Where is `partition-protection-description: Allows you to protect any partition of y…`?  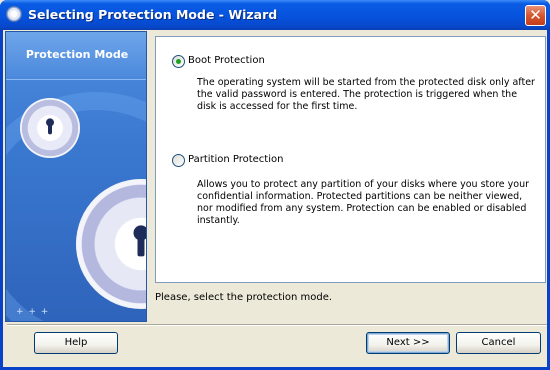
partition-protection-description: Allows you to protect any partition of y… is located at coordinates (363, 202).